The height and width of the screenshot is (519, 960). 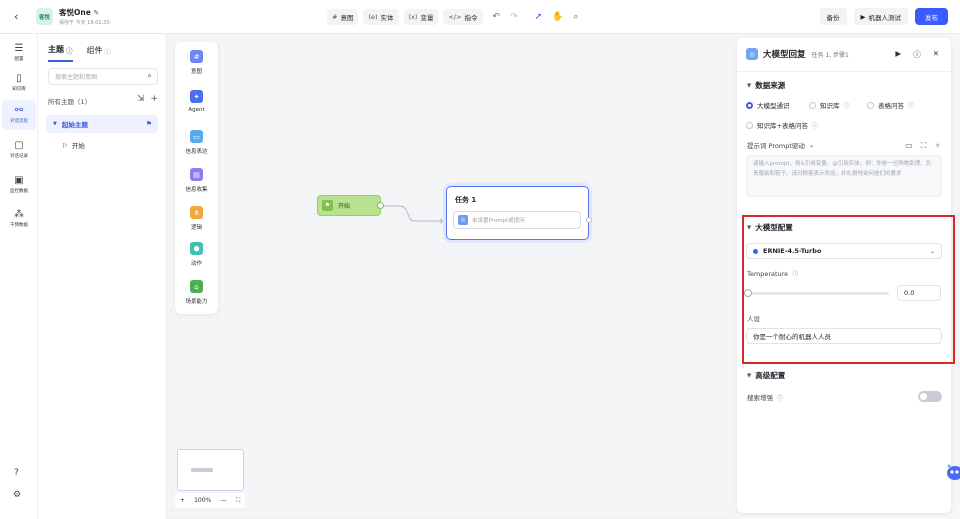 I want to click on flow-icon: ⚯, so click(x=19, y=110).